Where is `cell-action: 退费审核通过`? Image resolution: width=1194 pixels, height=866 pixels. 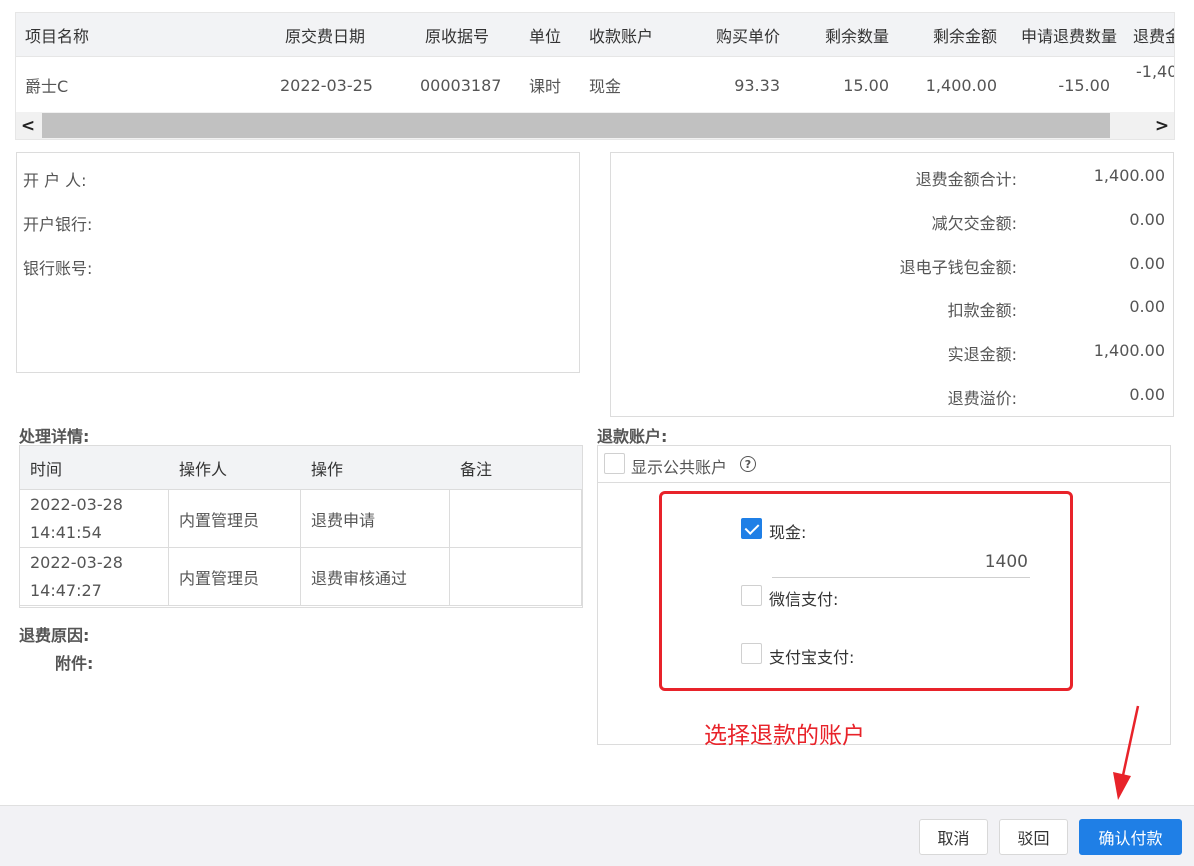 cell-action: 退费审核通过 is located at coordinates (375, 576).